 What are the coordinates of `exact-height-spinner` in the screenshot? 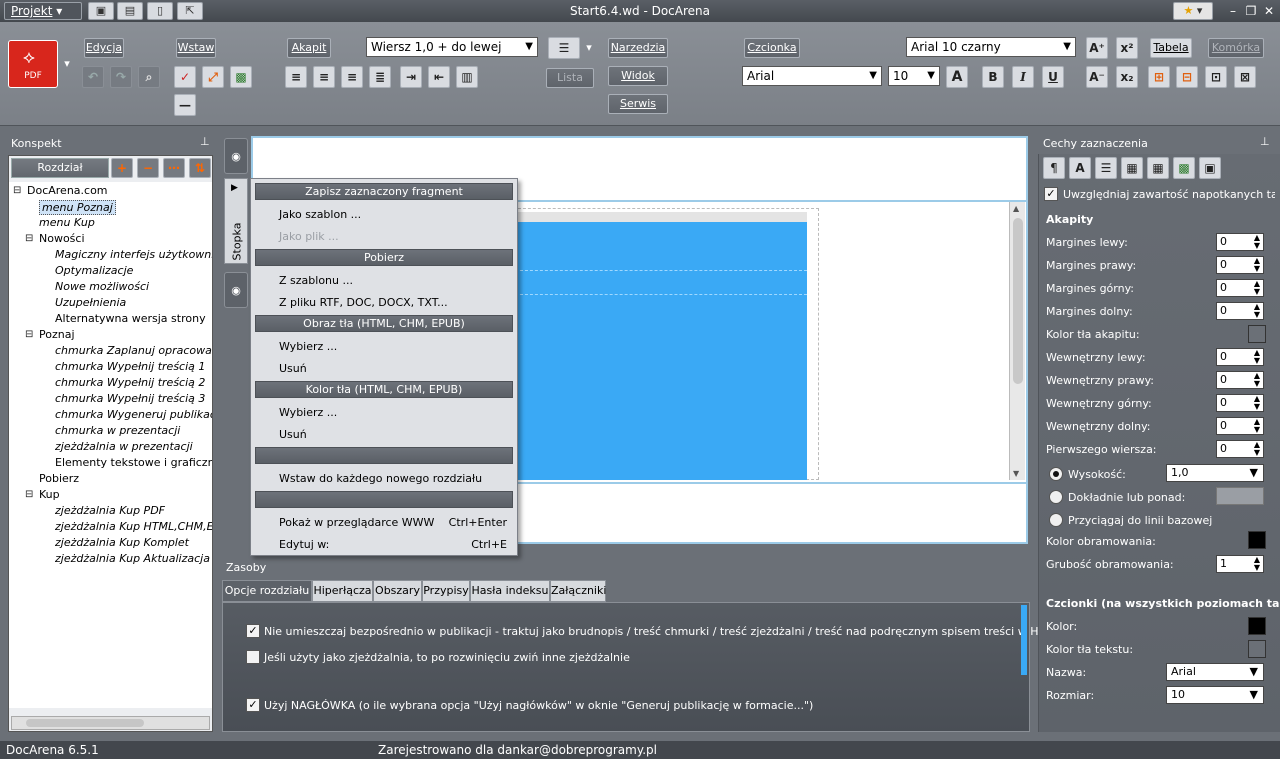 It's located at (1240, 496).